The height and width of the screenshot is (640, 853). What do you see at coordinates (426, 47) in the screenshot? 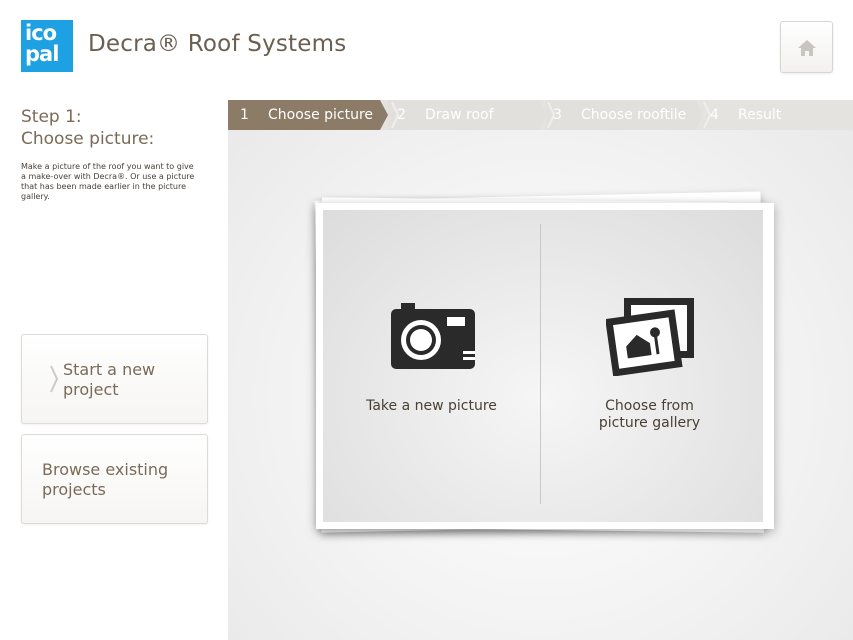
I see `header: ico pal Decra® Roof Systems` at bounding box center [426, 47].